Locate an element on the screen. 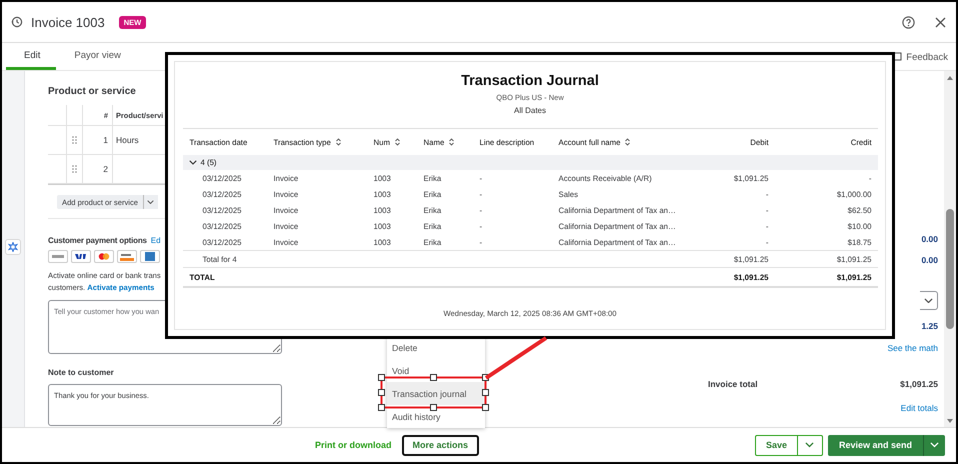  row-number: 1 is located at coordinates (105, 140).